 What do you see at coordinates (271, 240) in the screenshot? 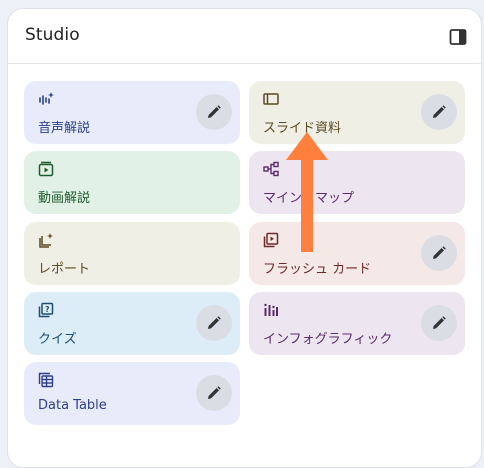
I see `flashcards-icon` at bounding box center [271, 240].